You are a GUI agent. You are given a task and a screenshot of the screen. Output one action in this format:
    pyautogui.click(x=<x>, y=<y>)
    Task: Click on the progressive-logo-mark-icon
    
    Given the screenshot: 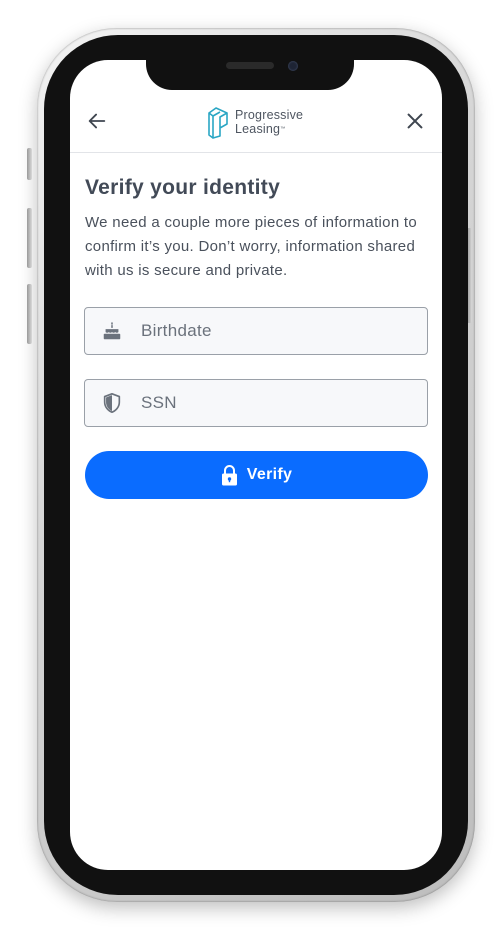 What is the action you would take?
    pyautogui.click(x=218, y=123)
    